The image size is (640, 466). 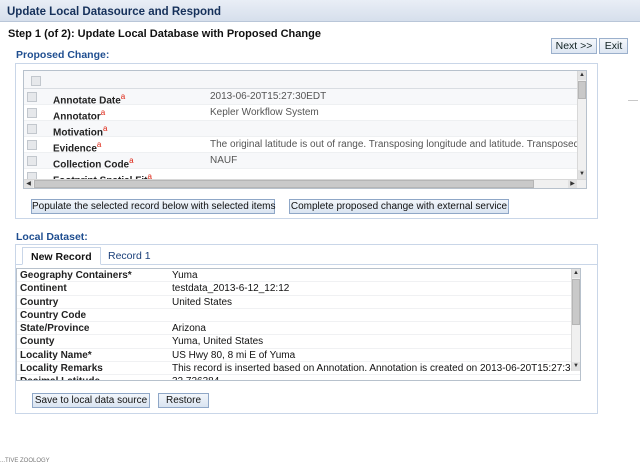 I want to click on record-row: Decimal Latitude 32.726384, so click(x=298, y=377).